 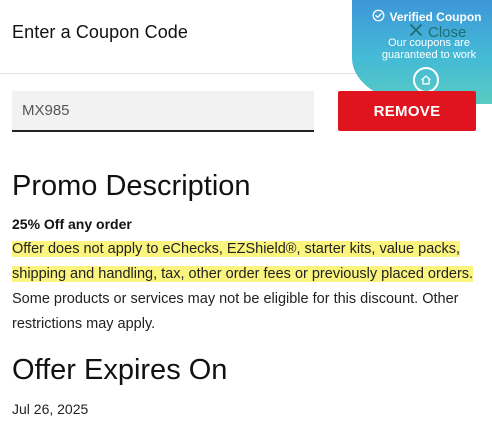 I want to click on promo-amount: 25% Off any order, so click(x=72, y=224).